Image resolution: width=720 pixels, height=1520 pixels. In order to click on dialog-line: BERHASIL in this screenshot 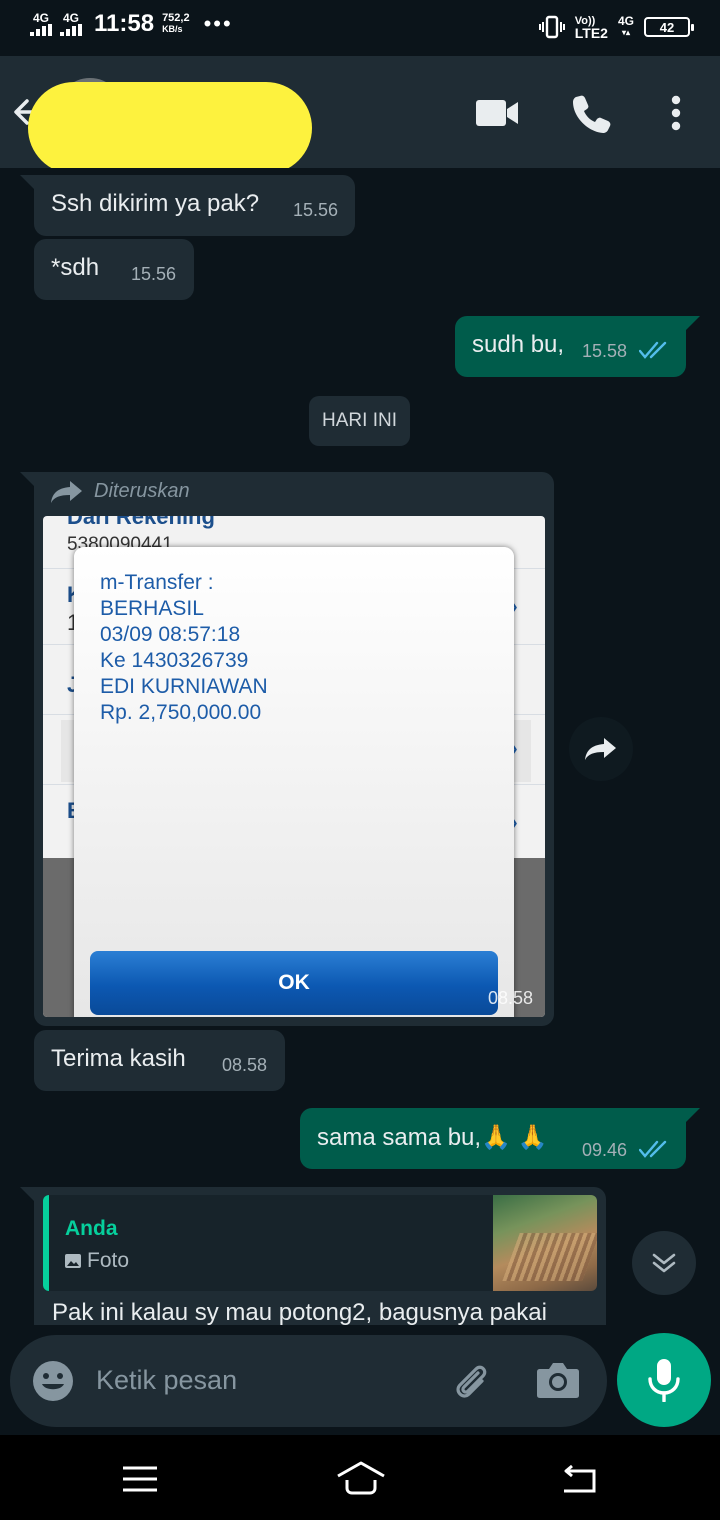, I will do `click(152, 608)`.